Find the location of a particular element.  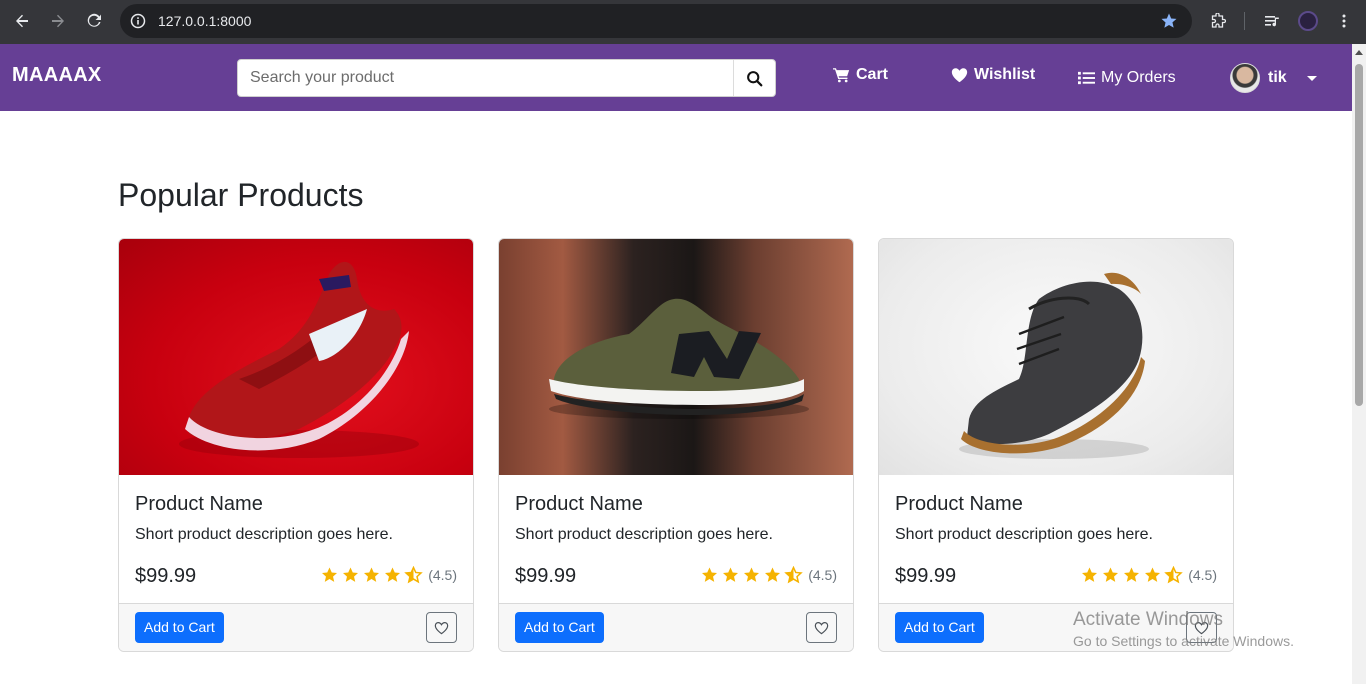

search-button is located at coordinates (754, 78).